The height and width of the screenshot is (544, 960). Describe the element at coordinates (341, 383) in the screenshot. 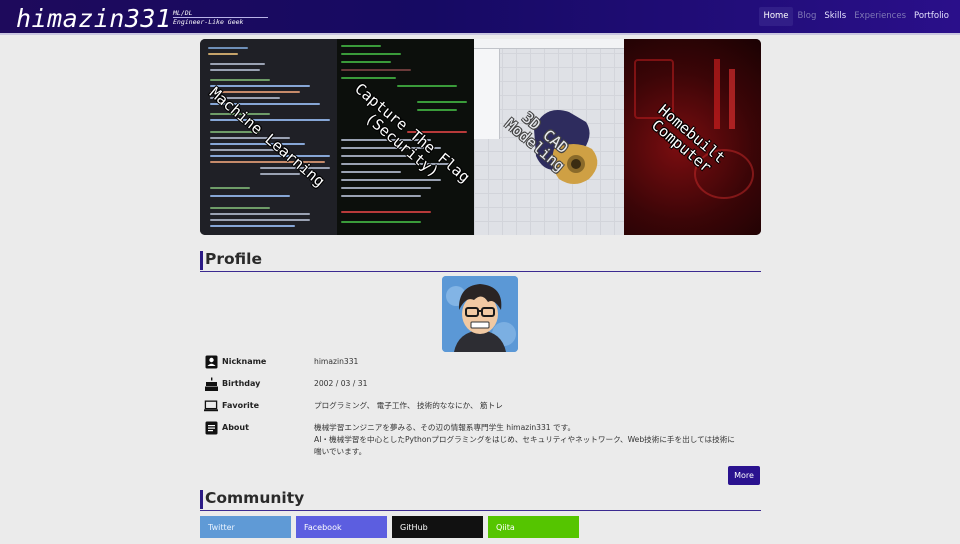

I see `birthday-value: 2002 / 03 / 31` at that location.